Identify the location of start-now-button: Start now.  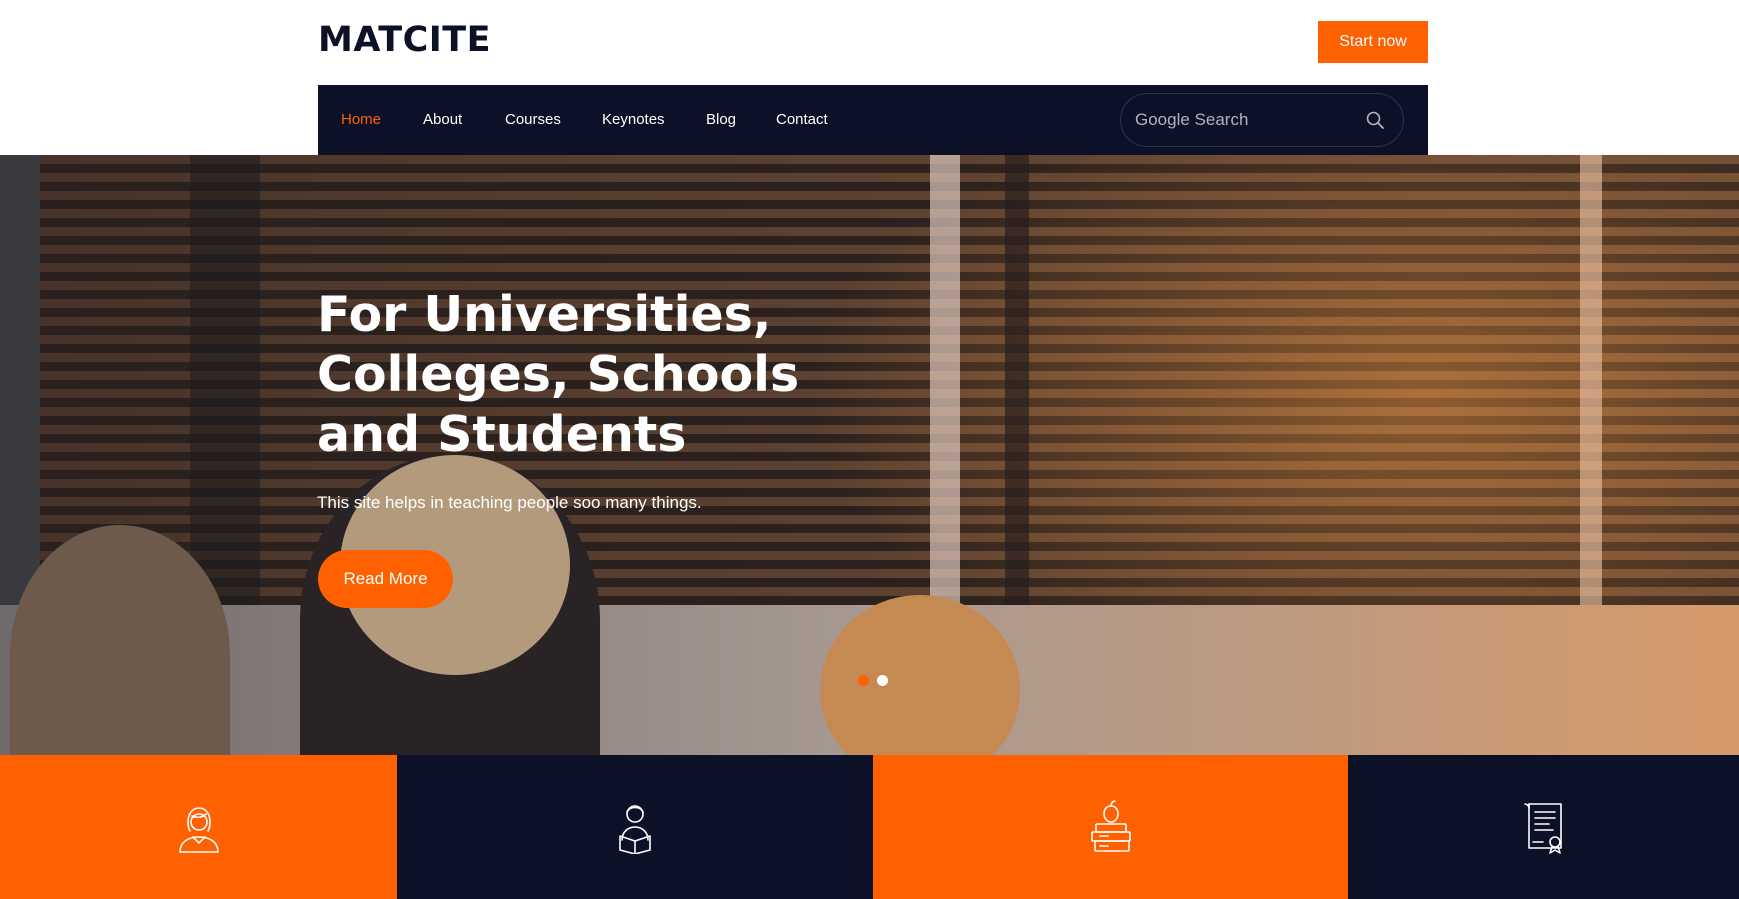
(1373, 42).